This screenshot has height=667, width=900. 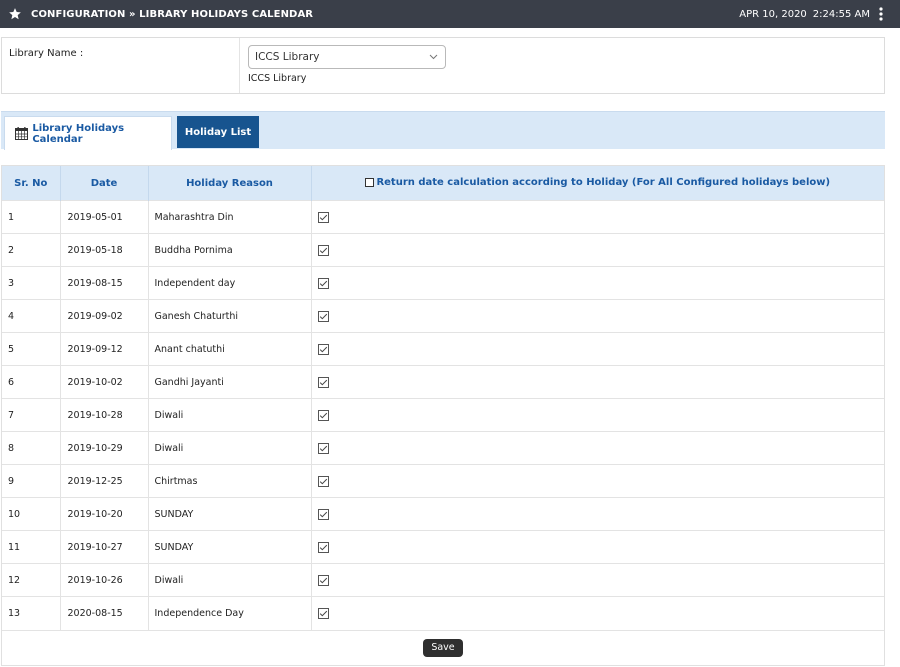 I want to click on table-row: 6 2019-10-02 Gandhi Jayanti, so click(x=443, y=382).